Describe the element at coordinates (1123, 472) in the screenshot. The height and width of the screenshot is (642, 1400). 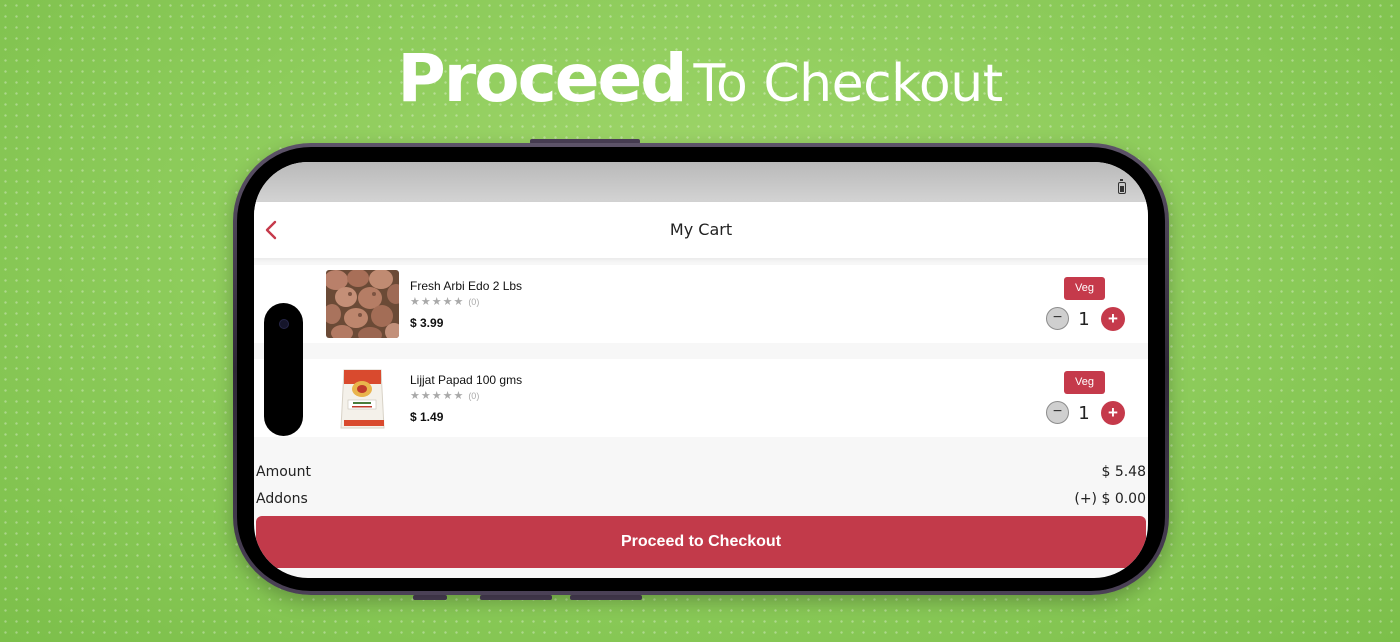
I see `amount-value: $ 5.48` at that location.